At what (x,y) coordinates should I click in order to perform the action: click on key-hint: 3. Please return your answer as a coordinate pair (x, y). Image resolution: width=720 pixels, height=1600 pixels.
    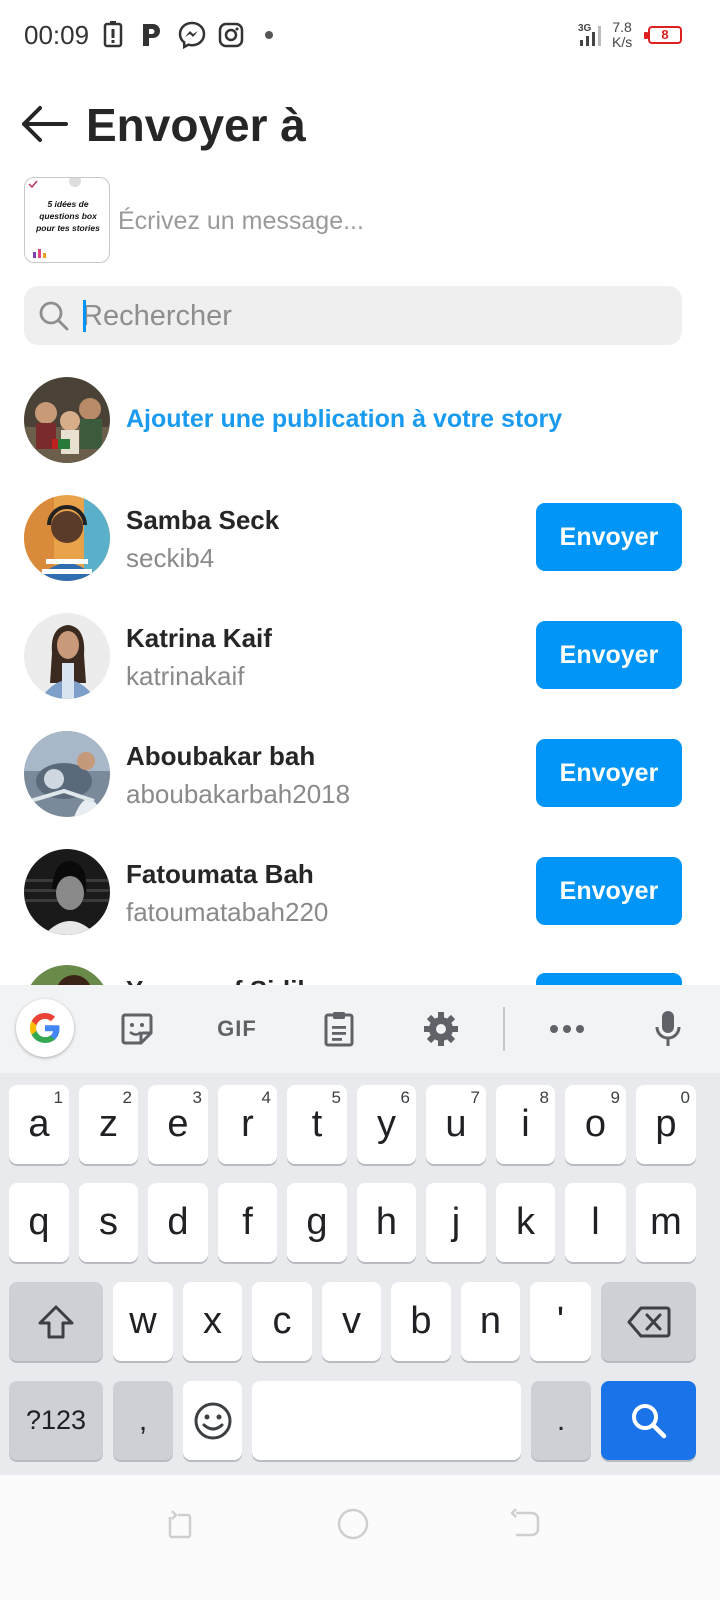
    Looking at the image, I should click on (197, 1097).